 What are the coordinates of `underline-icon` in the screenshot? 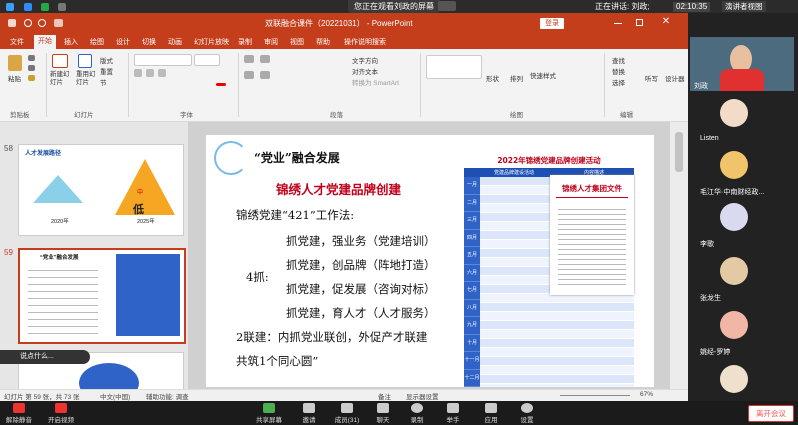 It's located at (162, 73).